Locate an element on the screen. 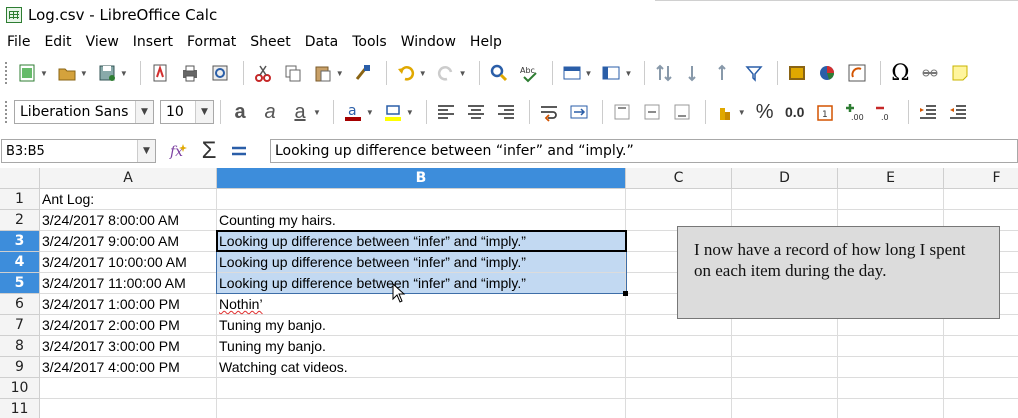 The width and height of the screenshot is (1018, 418). export-pdf-icon is located at coordinates (160, 73).